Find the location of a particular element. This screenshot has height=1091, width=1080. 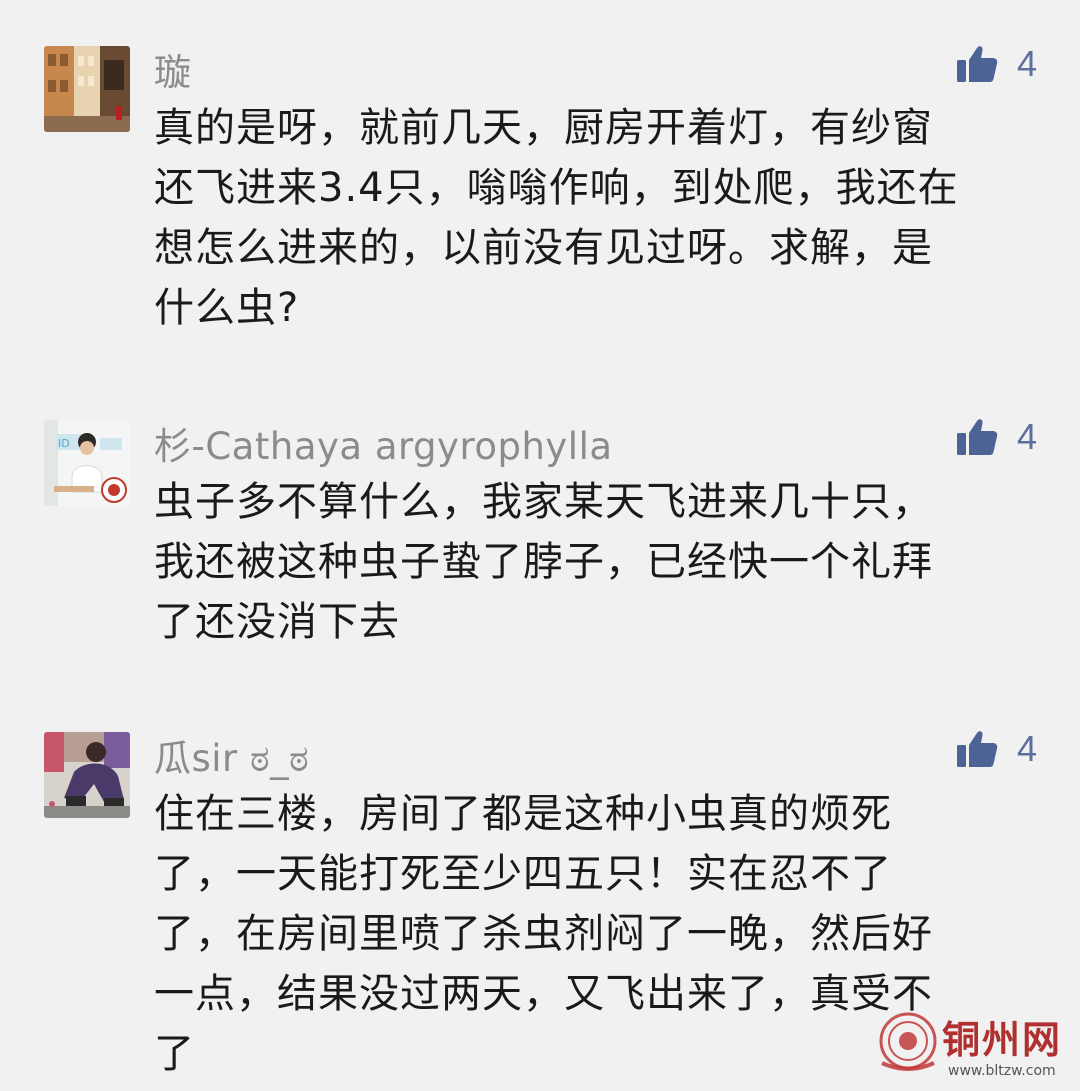

comment-line: 我还被这种虫子蛰了脖子，已经快一个礼拜 is located at coordinates (543, 562).